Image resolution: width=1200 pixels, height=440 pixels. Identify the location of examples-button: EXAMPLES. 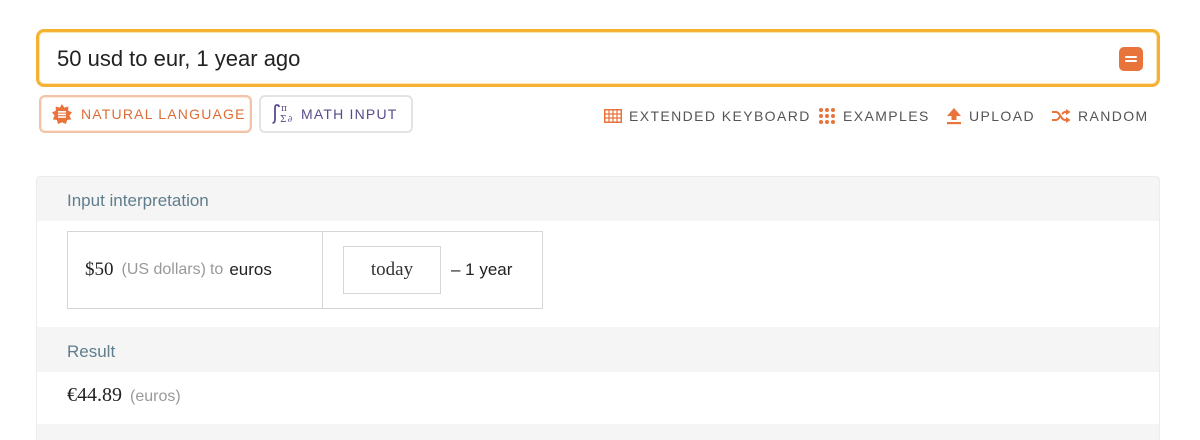
(874, 116).